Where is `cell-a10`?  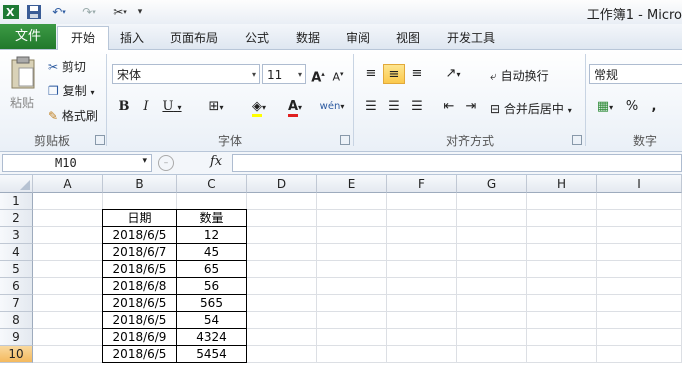 cell-a10 is located at coordinates (68, 354).